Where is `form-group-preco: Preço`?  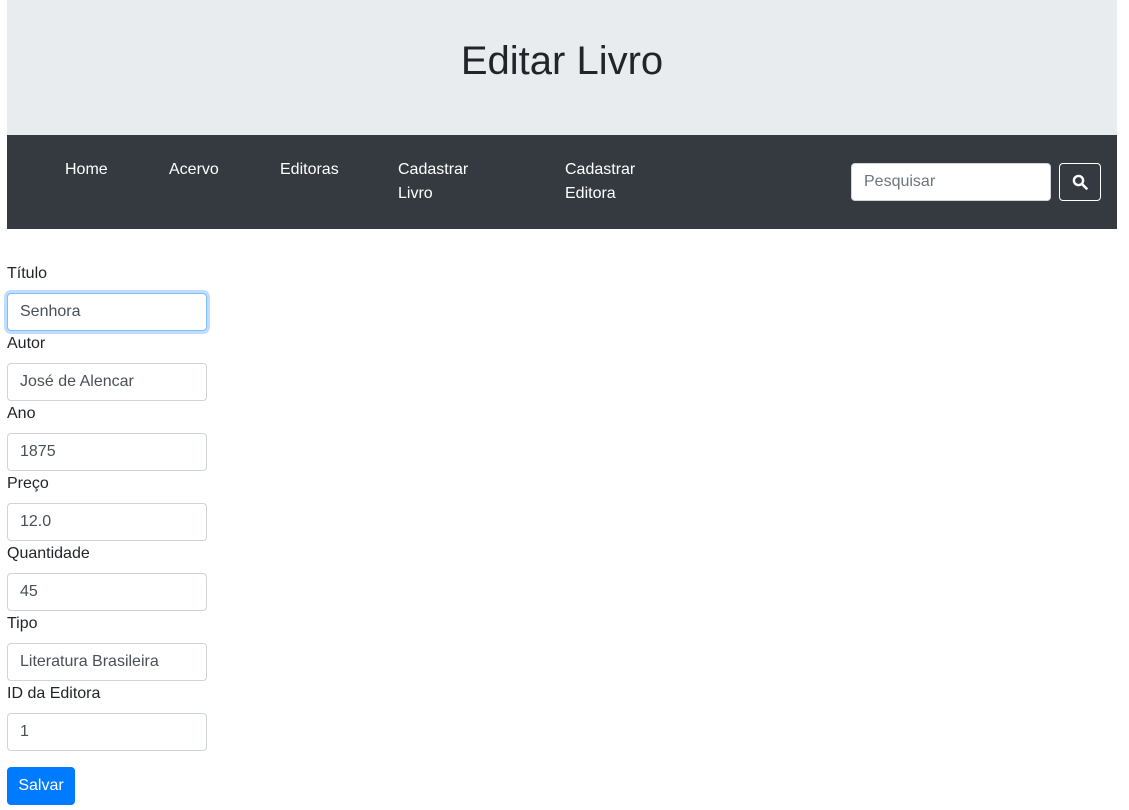
form-group-preco: Preço is located at coordinates (107, 507).